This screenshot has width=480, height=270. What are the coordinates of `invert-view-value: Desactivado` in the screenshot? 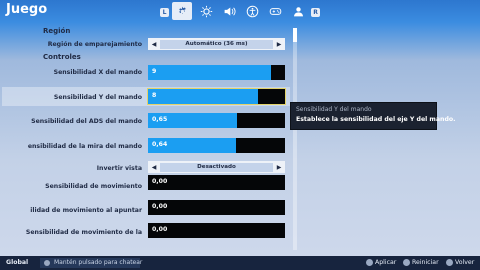 It's located at (216, 167).